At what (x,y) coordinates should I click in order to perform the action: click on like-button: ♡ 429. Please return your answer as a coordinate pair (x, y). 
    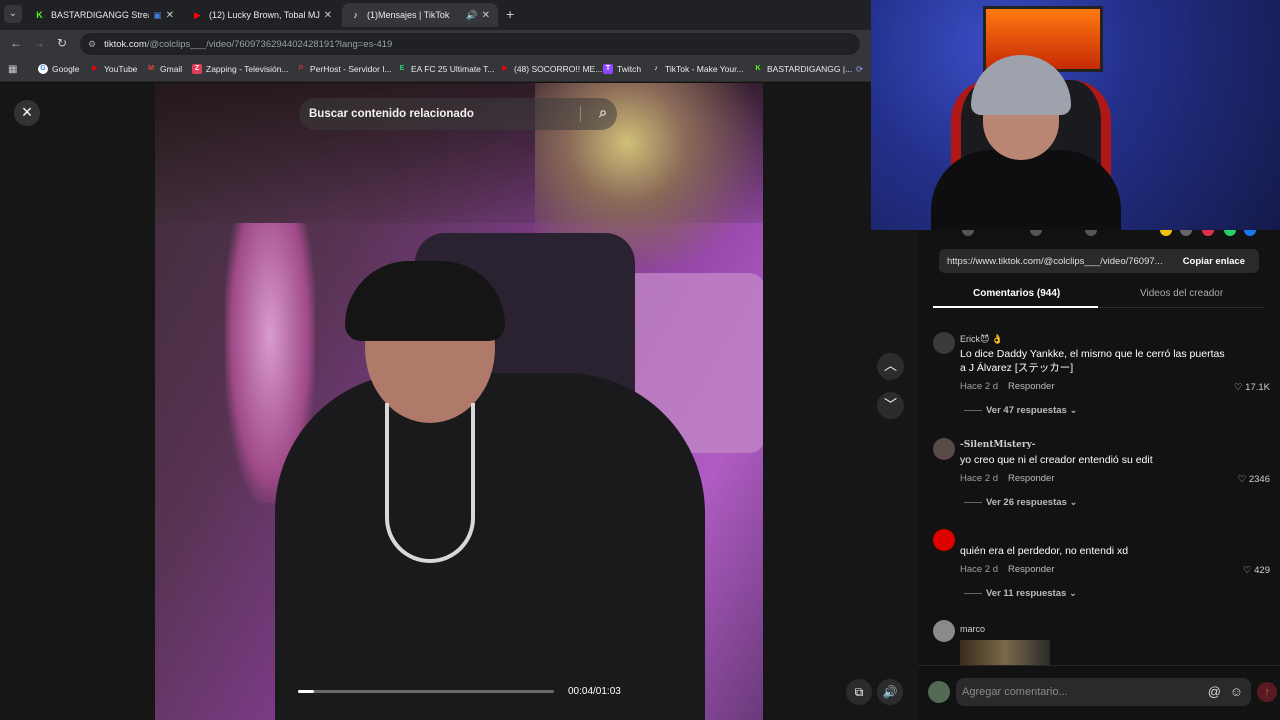
    Looking at the image, I should click on (1256, 570).